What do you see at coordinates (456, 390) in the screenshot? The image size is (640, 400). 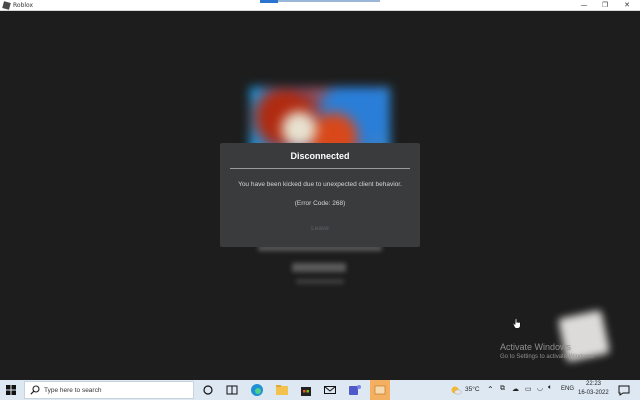 I see `weather-icon` at bounding box center [456, 390].